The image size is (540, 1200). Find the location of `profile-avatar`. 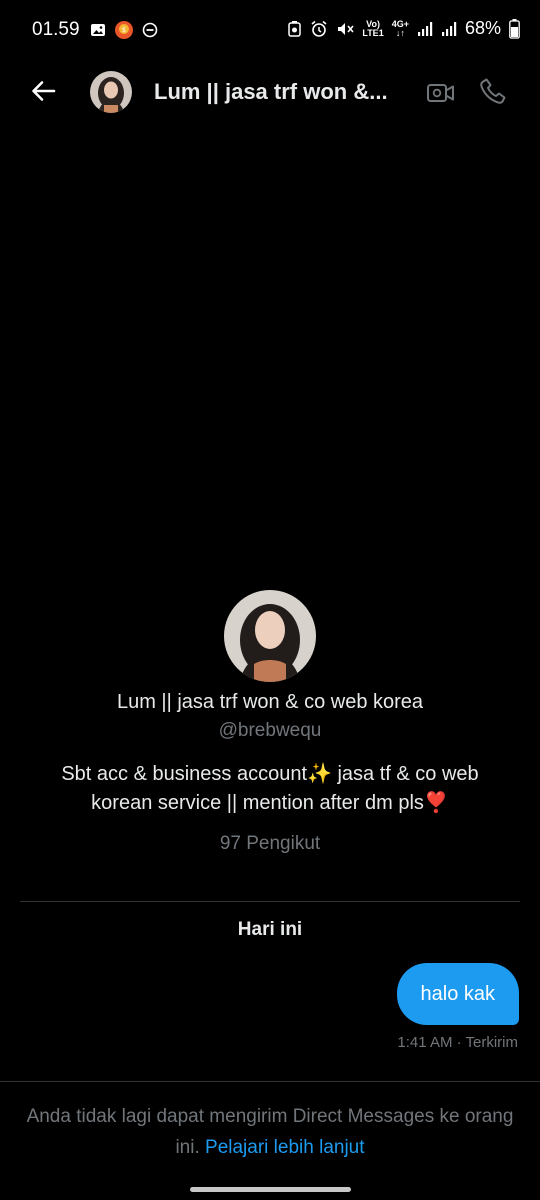

profile-avatar is located at coordinates (270, 636).